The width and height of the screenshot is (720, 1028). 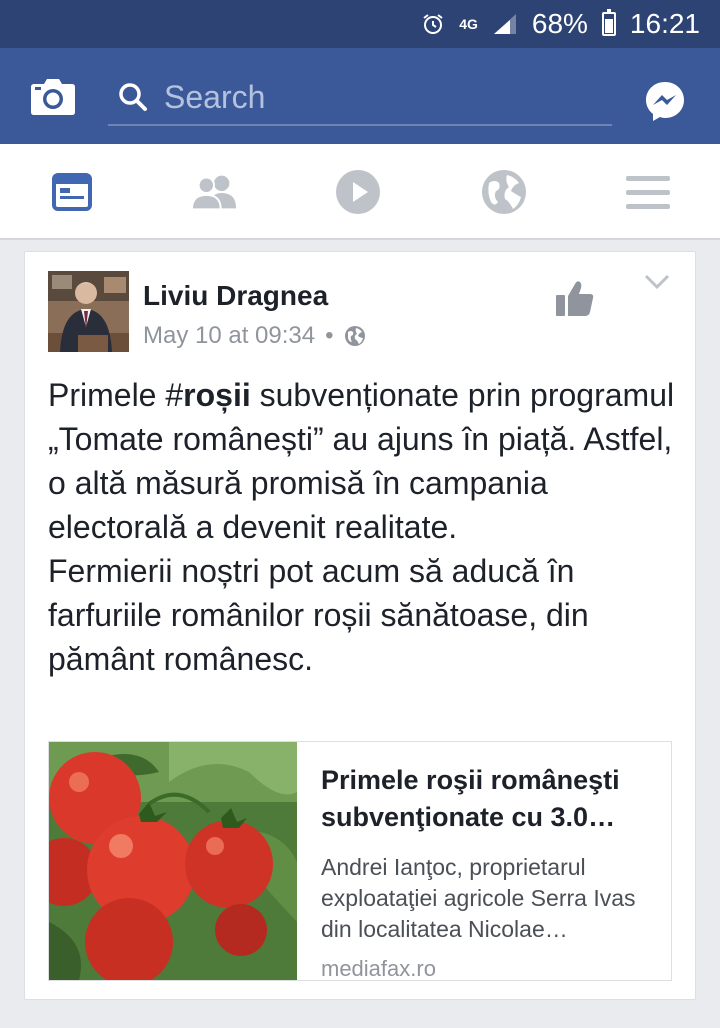 I want to click on alarm-icon, so click(x=433, y=24).